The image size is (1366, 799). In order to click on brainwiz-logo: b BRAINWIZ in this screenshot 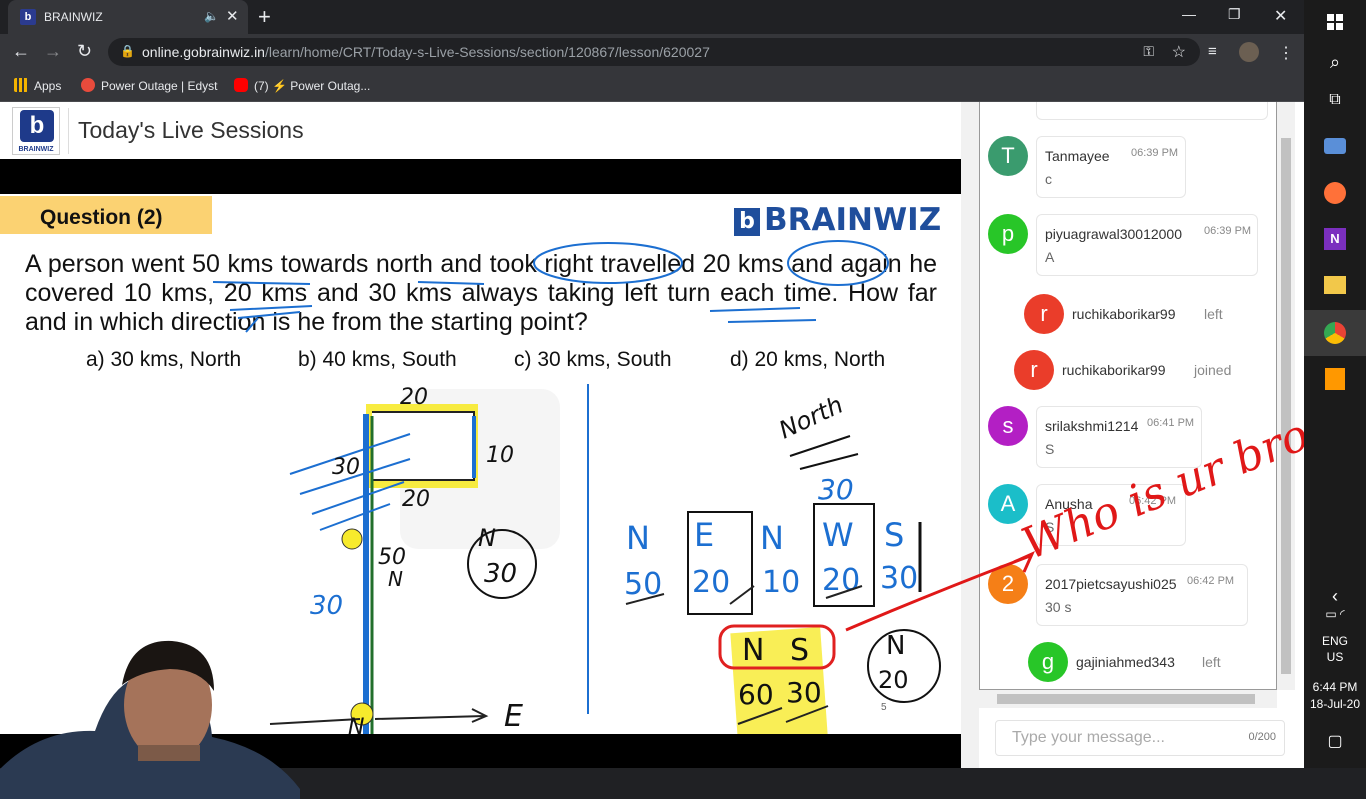, I will do `click(36, 131)`.